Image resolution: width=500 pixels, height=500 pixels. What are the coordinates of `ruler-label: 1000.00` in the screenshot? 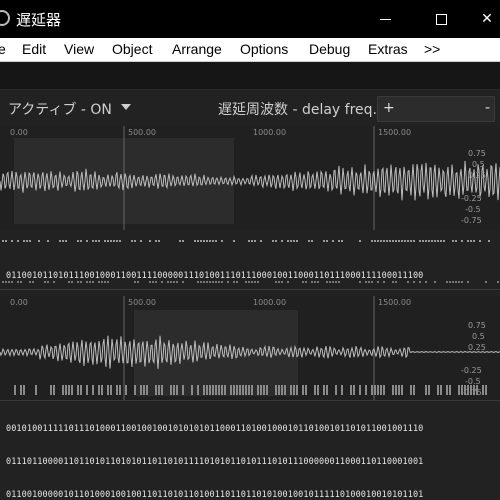 It's located at (269, 132).